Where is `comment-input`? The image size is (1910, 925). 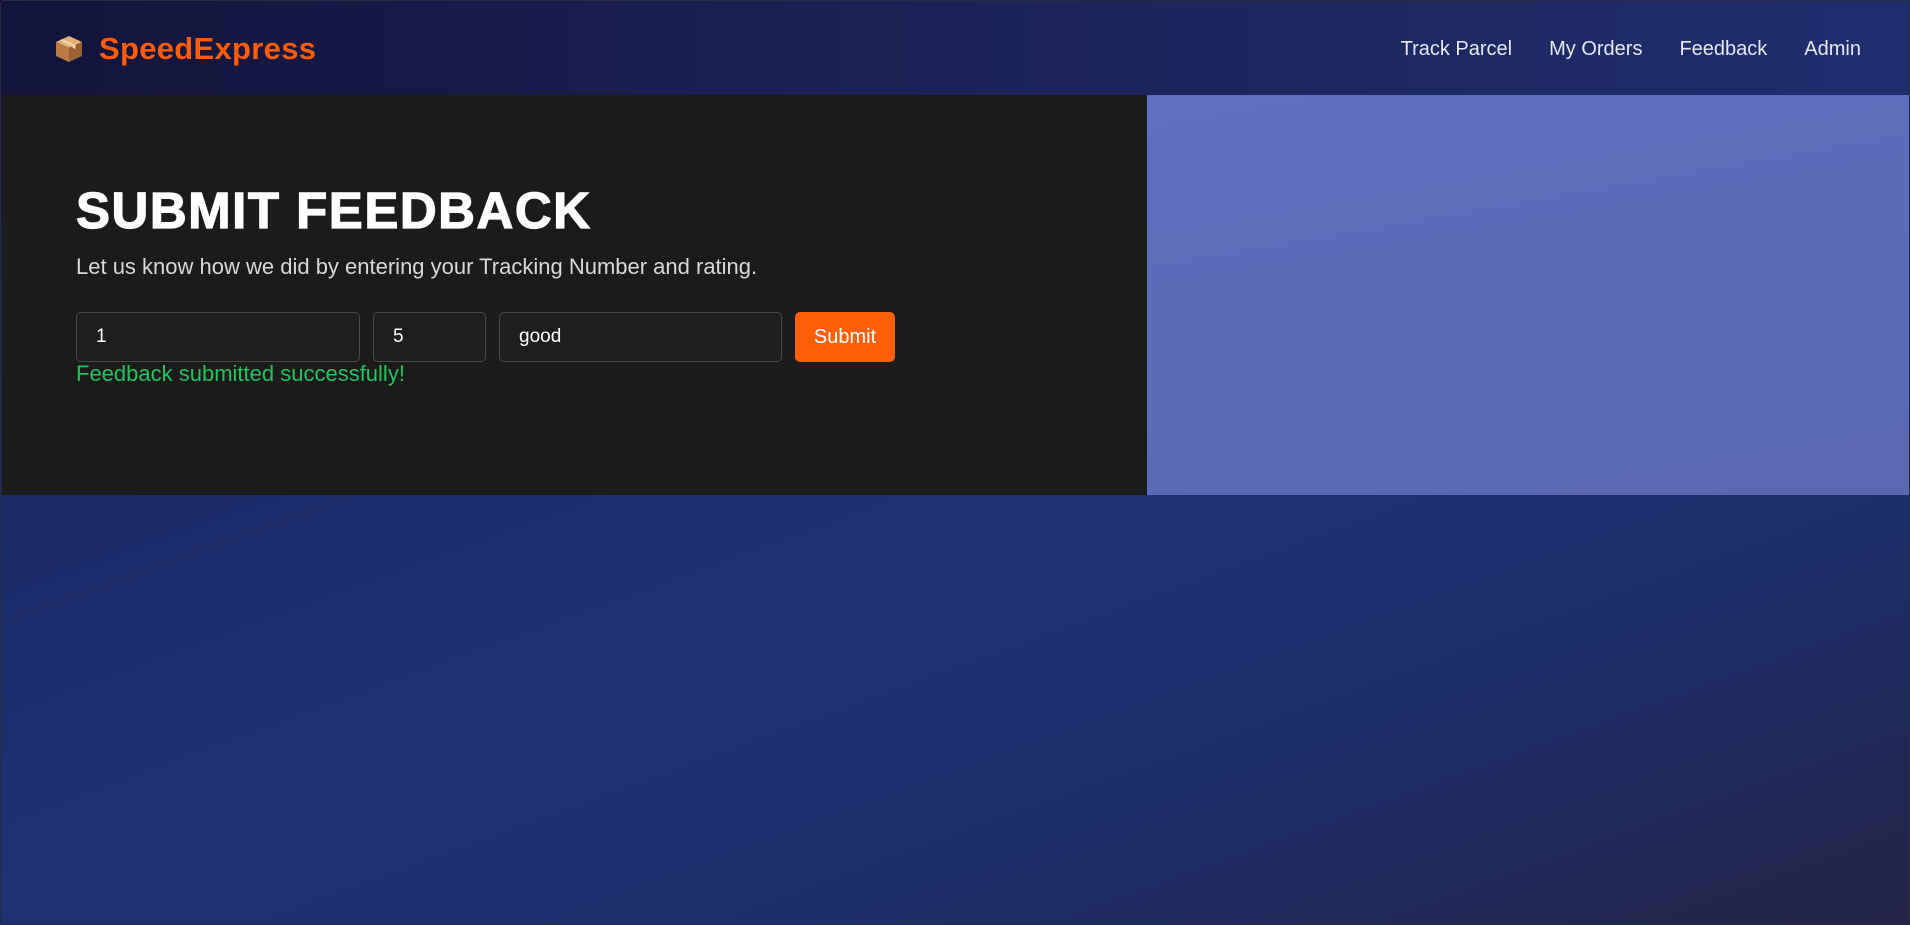
comment-input is located at coordinates (640, 337).